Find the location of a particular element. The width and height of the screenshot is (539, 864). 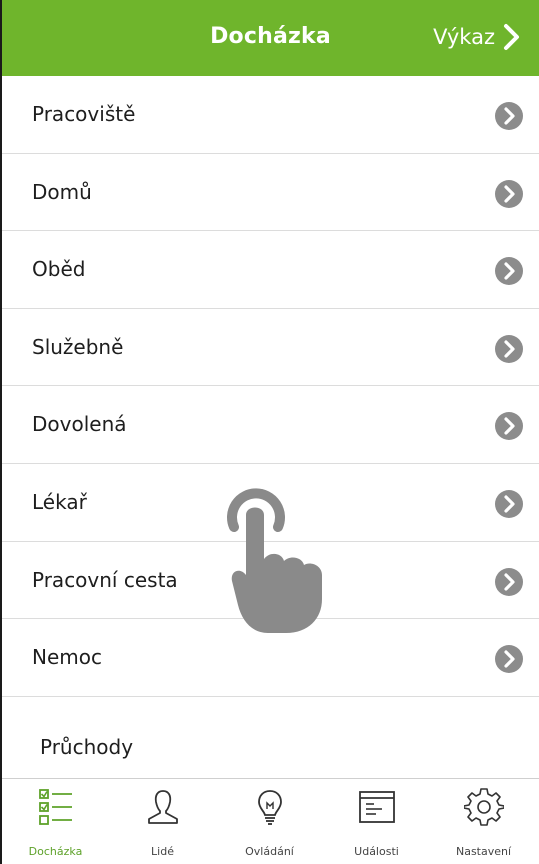

tab-label: Události is located at coordinates (376, 851).